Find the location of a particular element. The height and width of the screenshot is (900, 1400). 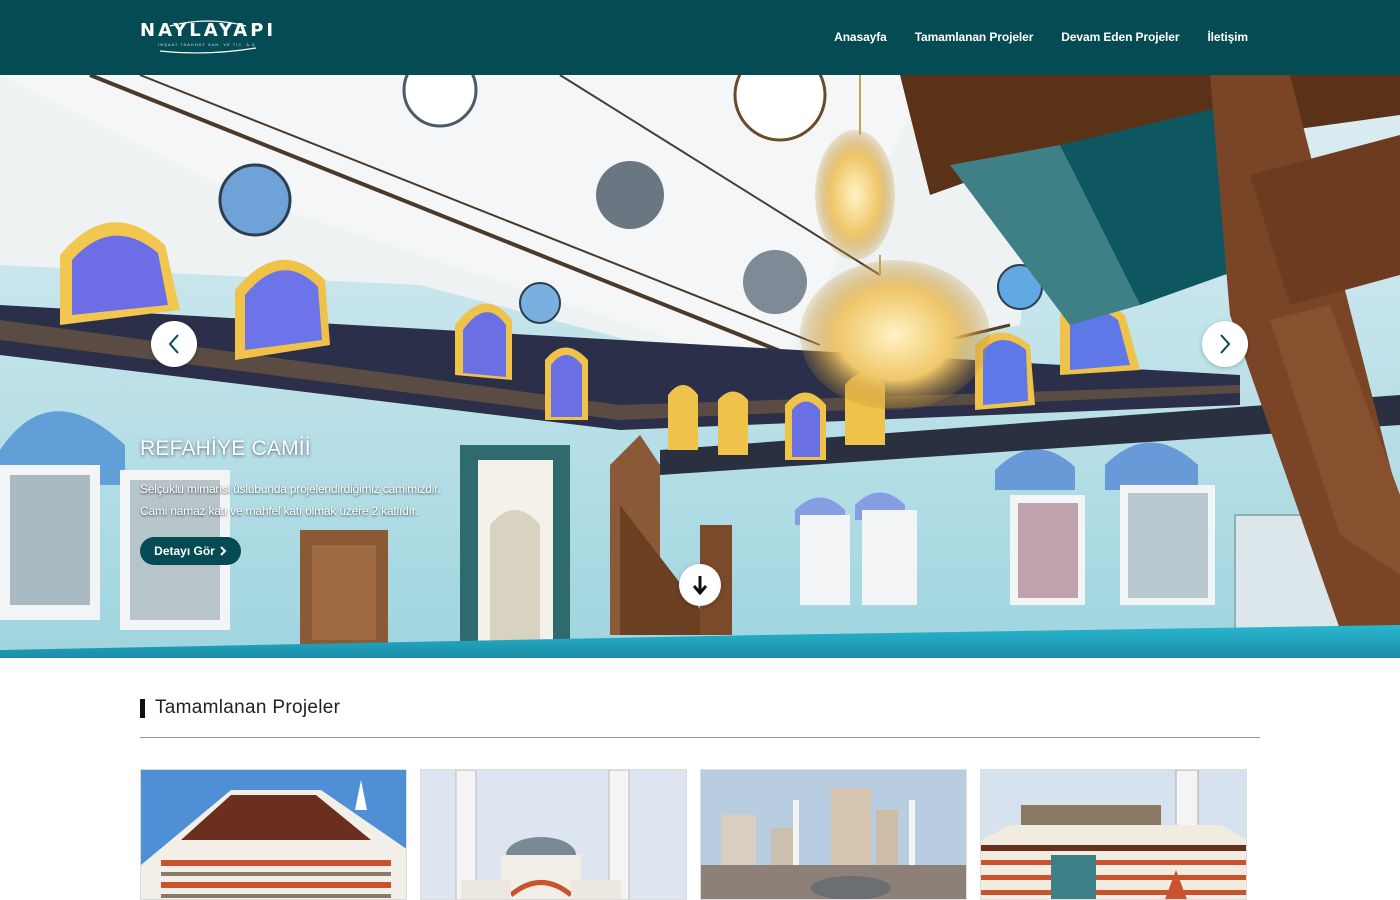

nav-completed-projects: Tamamlanan Projeler is located at coordinates (974, 37).